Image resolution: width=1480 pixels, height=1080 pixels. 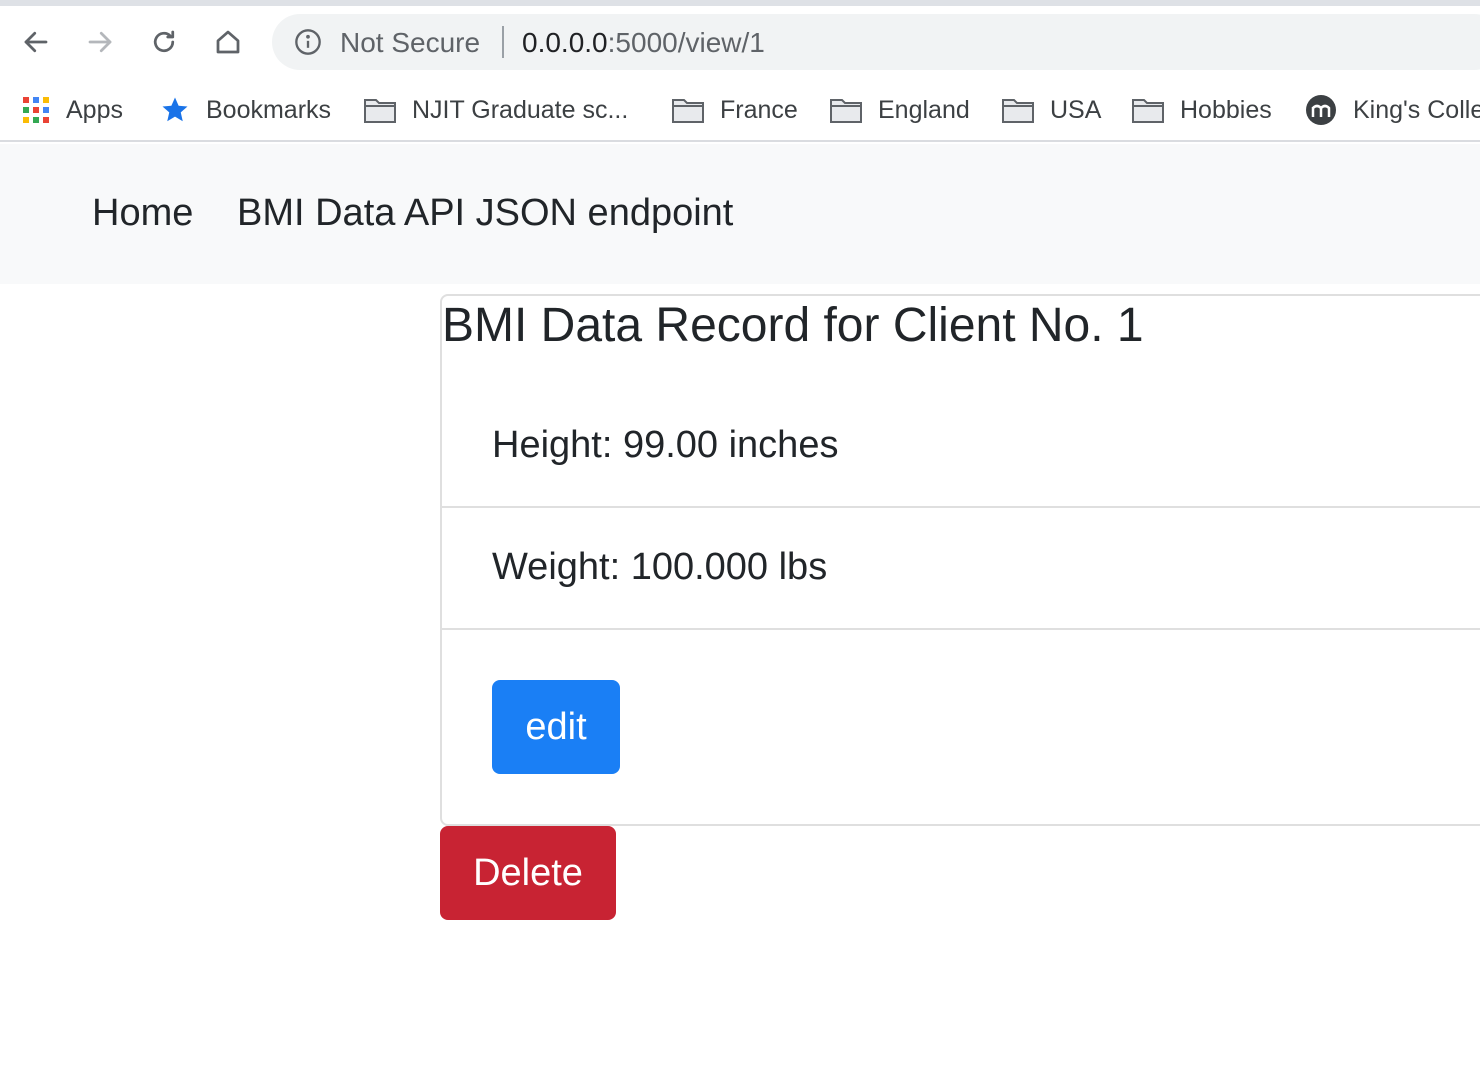 I want to click on delete-button: Delete, so click(x=528, y=873).